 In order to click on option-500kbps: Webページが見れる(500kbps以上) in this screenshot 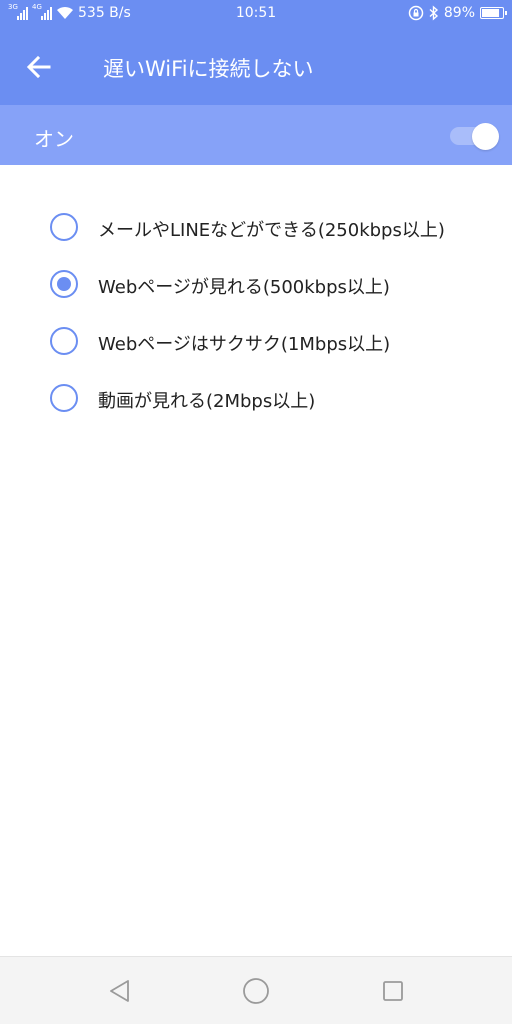, I will do `click(256, 284)`.